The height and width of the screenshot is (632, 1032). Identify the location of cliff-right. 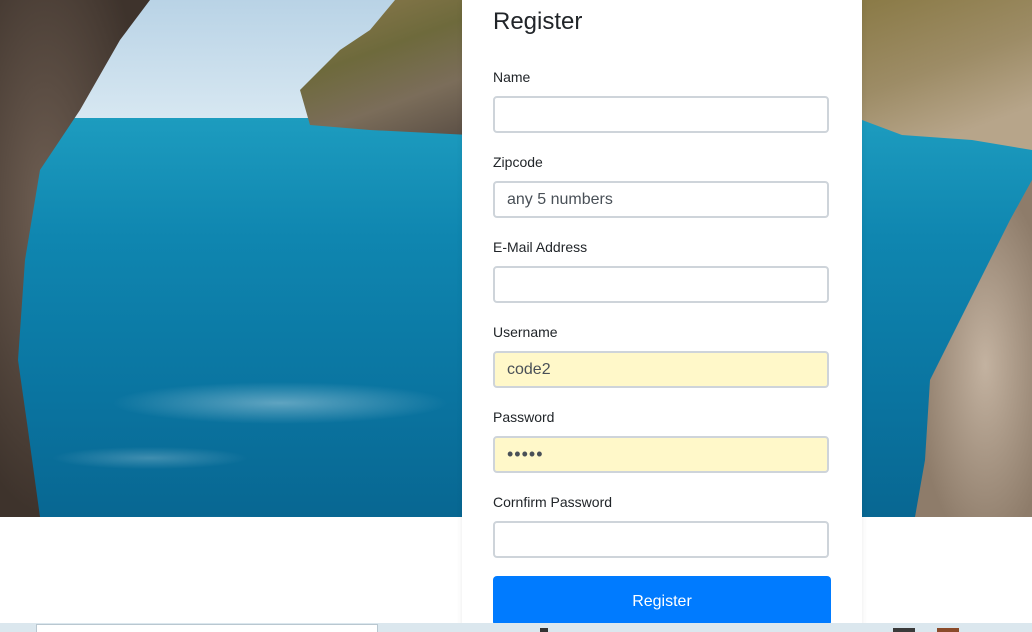
(947, 75).